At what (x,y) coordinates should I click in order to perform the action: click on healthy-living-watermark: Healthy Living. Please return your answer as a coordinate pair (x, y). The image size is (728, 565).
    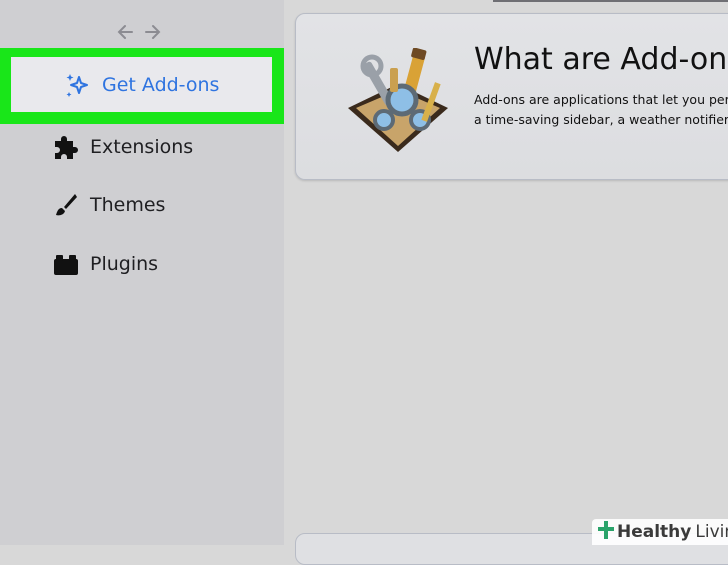
    Looking at the image, I should click on (660, 532).